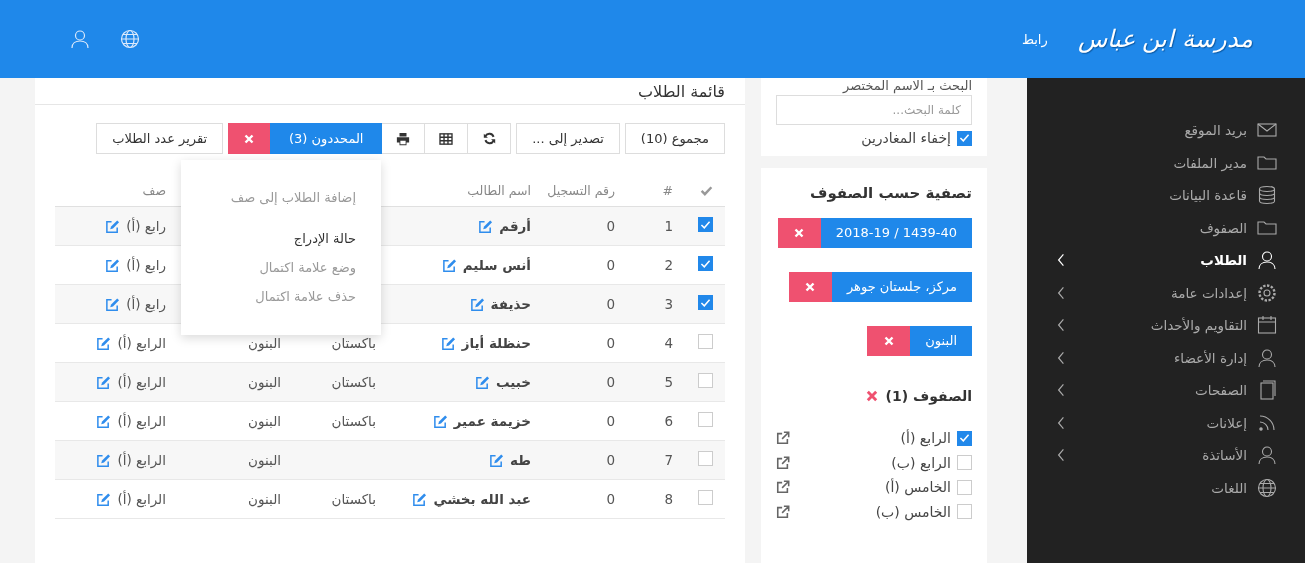 This screenshot has width=1305, height=563. I want to click on table-cell: 2, so click(668, 265).